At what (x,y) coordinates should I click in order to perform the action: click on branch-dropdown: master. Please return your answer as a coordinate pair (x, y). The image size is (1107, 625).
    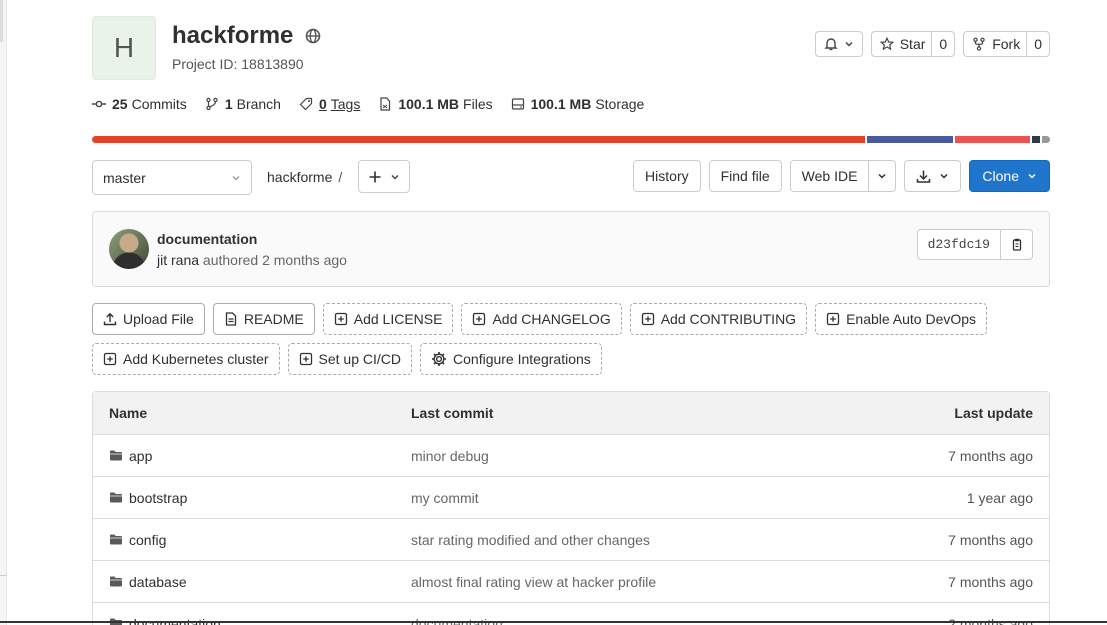
    Looking at the image, I should click on (172, 177).